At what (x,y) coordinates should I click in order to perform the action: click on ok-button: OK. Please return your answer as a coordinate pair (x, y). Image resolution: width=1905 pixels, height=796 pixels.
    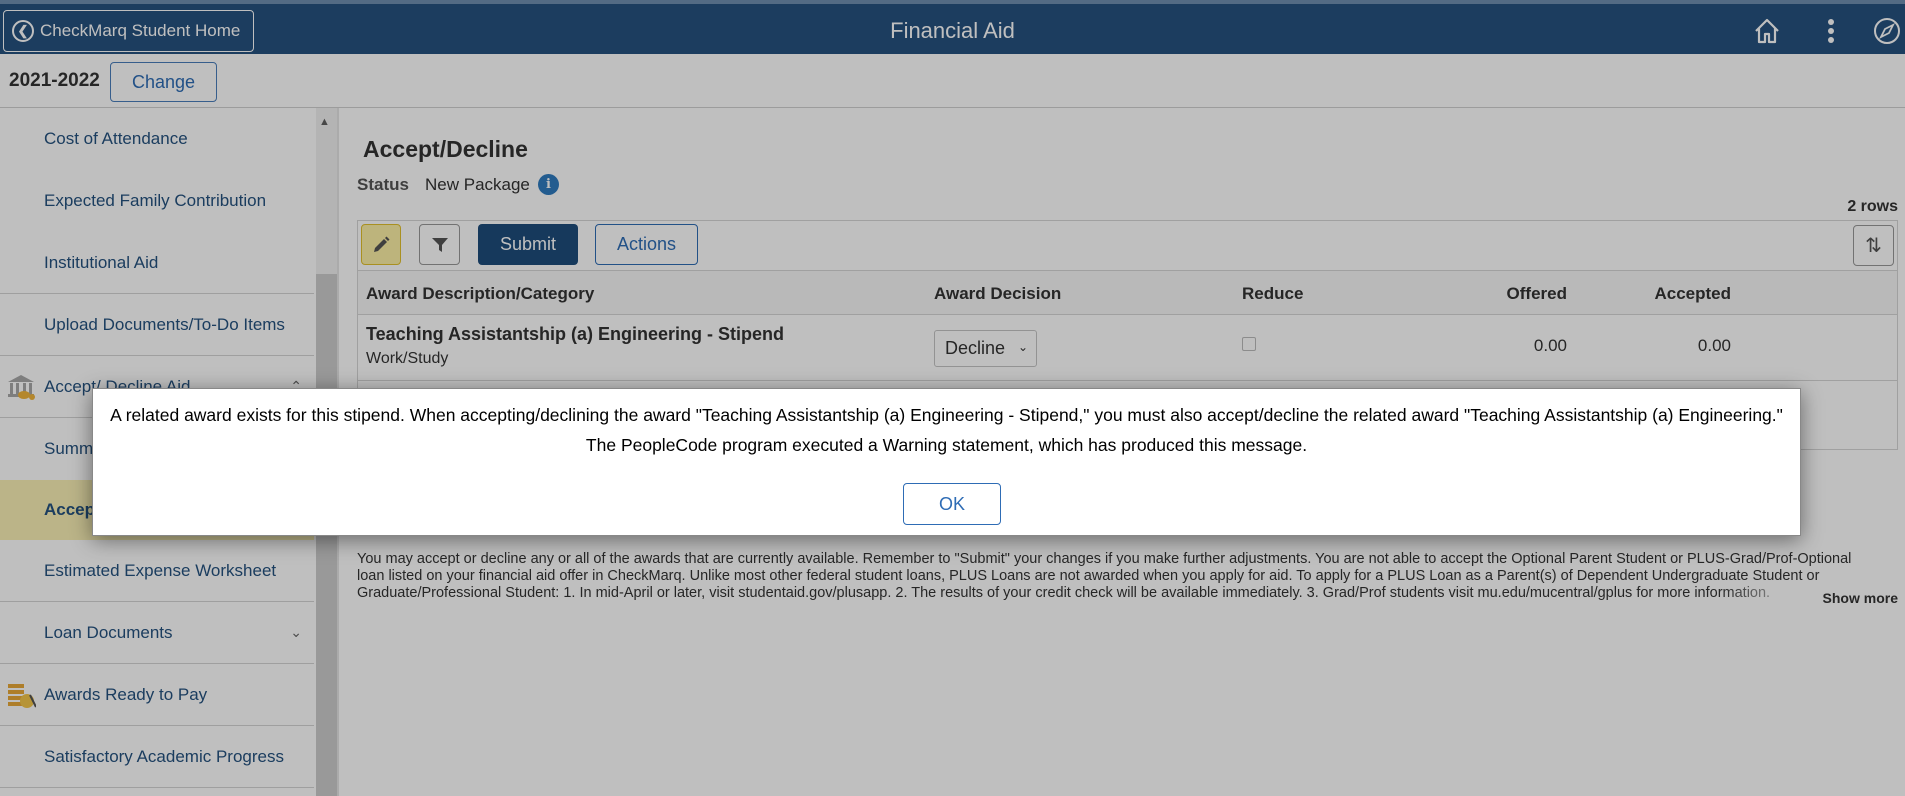
    Looking at the image, I should click on (952, 504).